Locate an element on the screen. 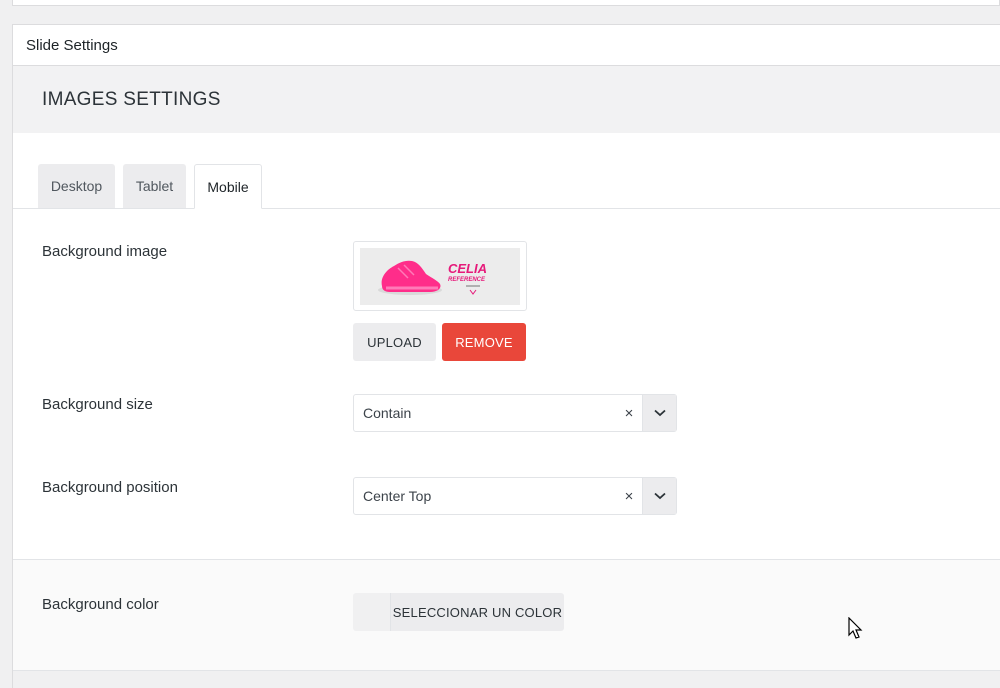  background-position-row: Background position is located at coordinates (110, 488).